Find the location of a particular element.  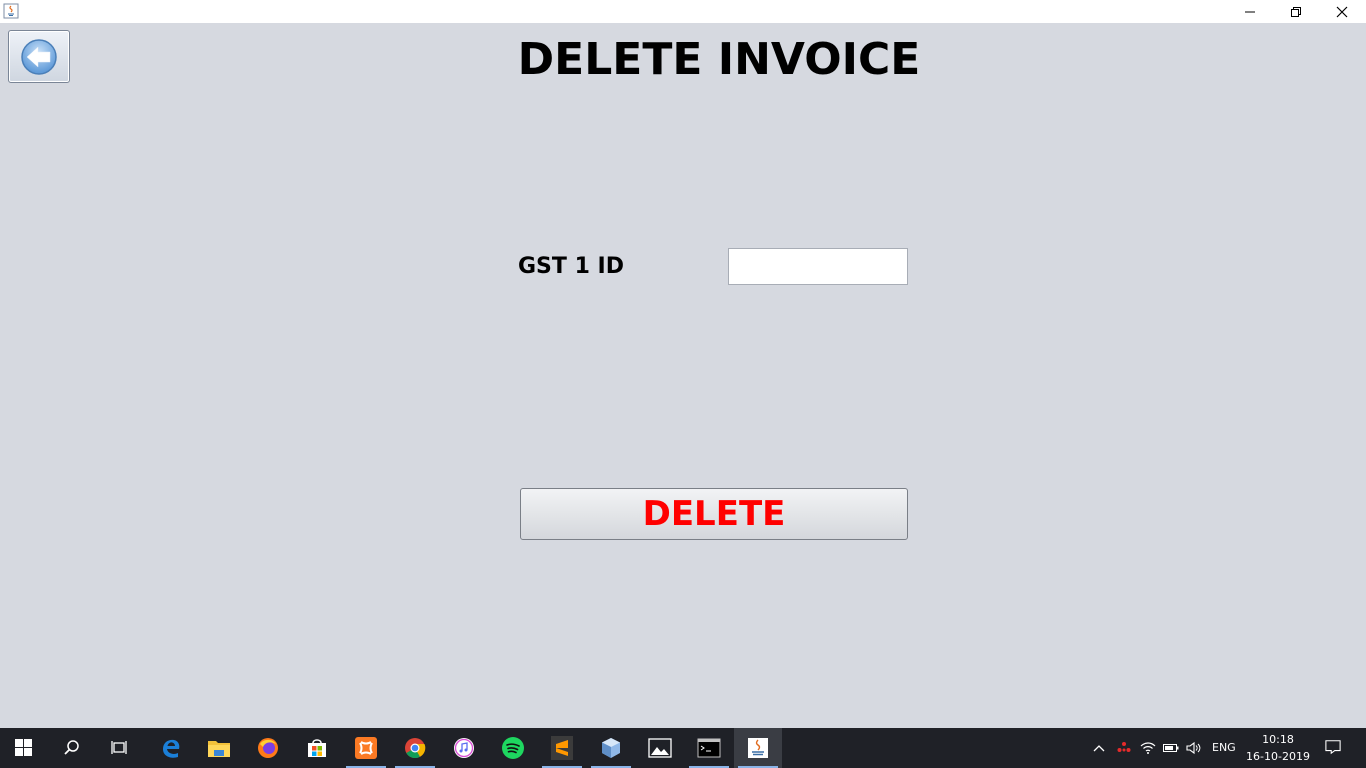

wifi-button is located at coordinates (1148, 748).